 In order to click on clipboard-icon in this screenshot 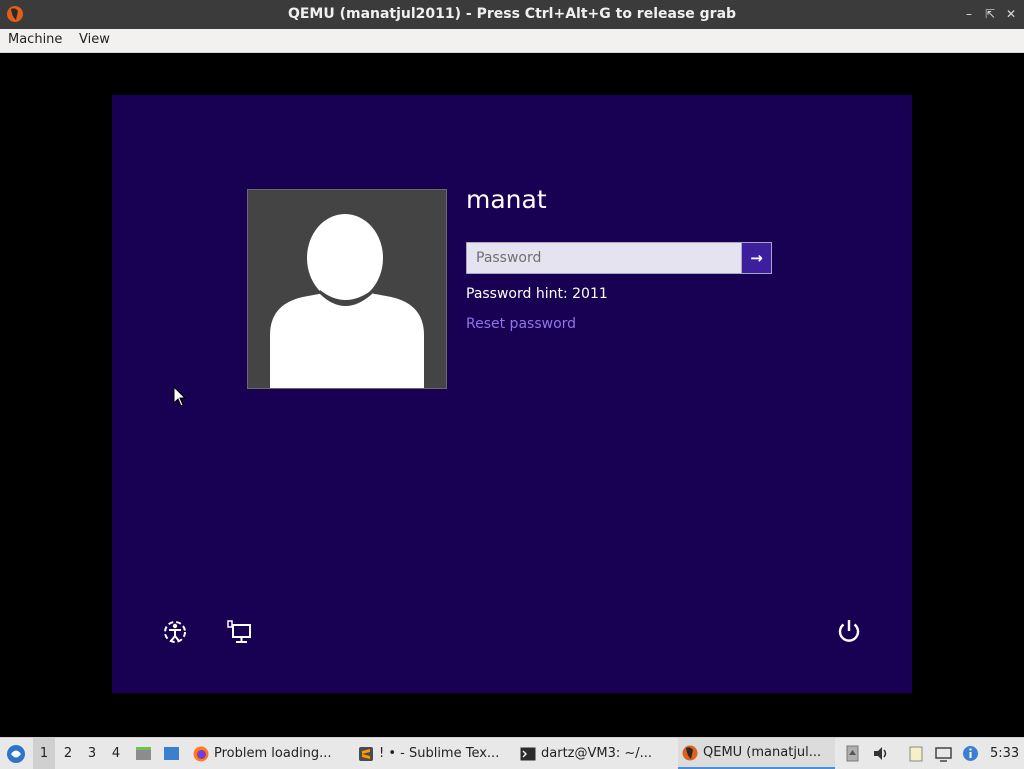, I will do `click(852, 753)`.